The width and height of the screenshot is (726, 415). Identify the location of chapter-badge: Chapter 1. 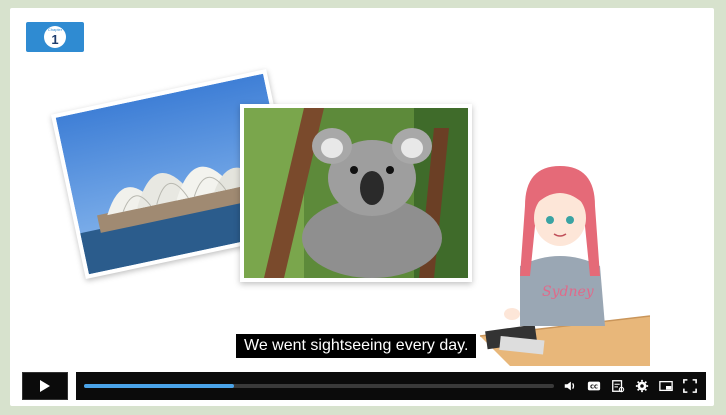
(55, 37).